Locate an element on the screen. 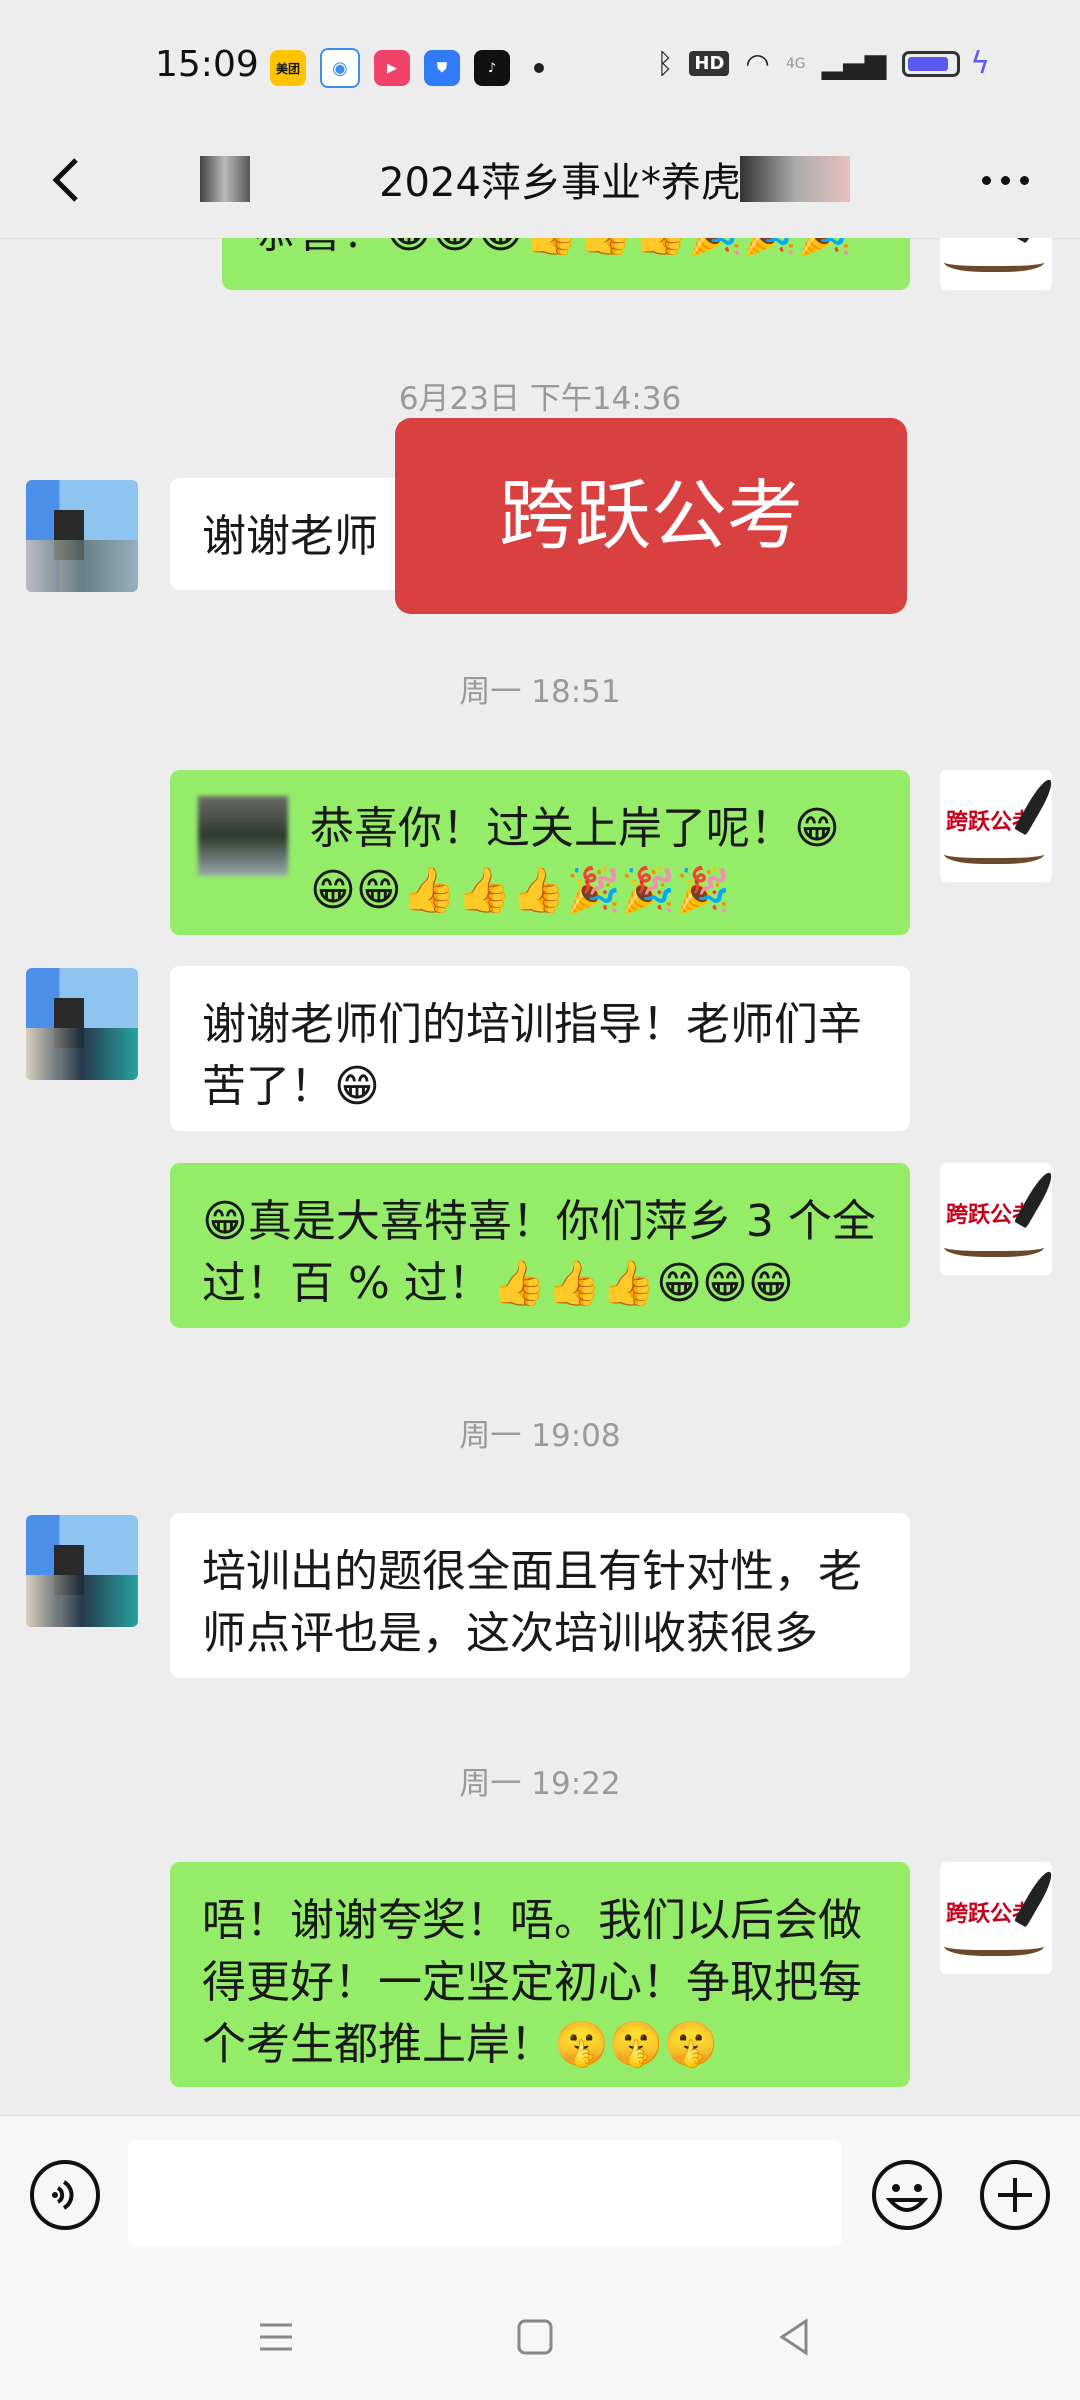 The height and width of the screenshot is (2400, 1080). message-text: 培训出的题很全面且有针对性，老师点评也是，这次培训收获很多 is located at coordinates (532, 1602).